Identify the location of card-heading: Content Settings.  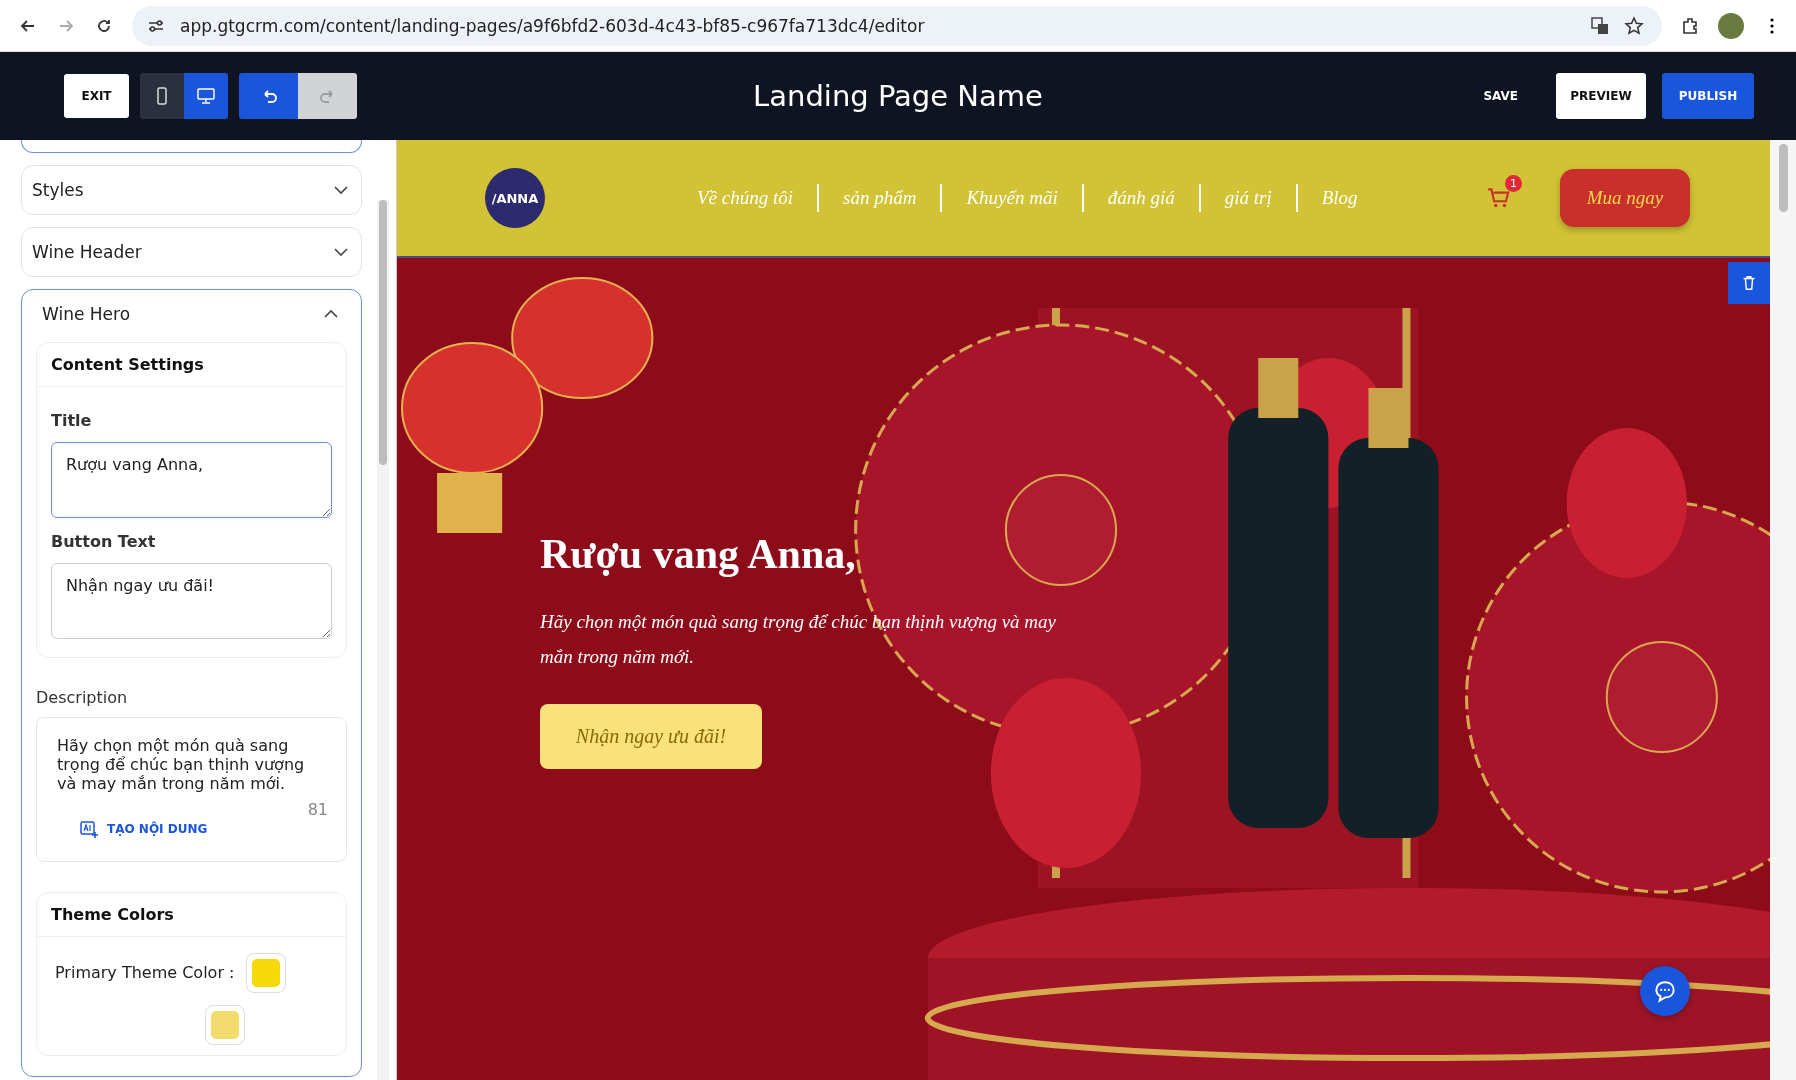
(191, 365).